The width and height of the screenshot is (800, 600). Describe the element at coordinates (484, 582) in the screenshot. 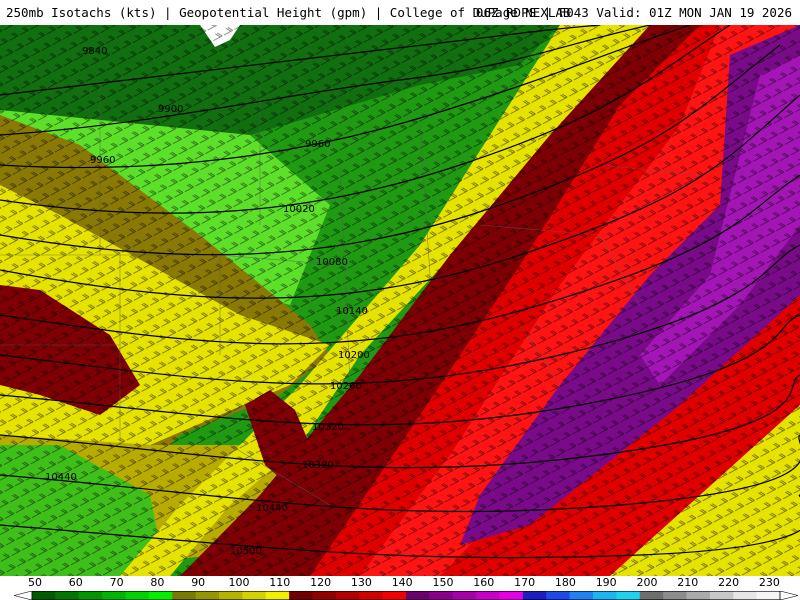

I see `colorbar-label: 160` at that location.